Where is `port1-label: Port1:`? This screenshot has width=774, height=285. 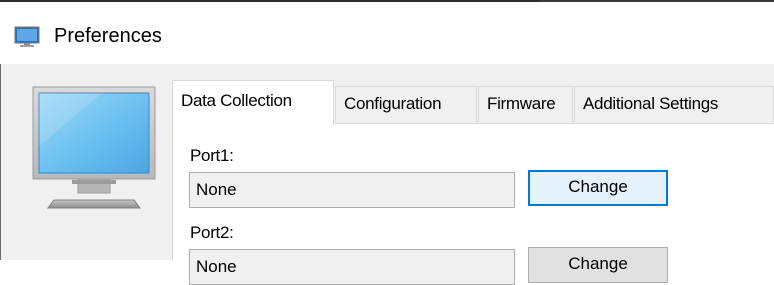
port1-label: Port1: is located at coordinates (212, 155).